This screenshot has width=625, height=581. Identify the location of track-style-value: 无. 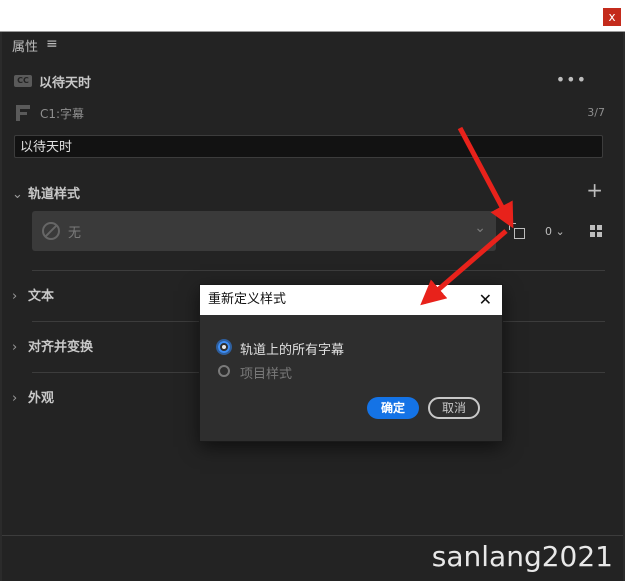
(75, 233).